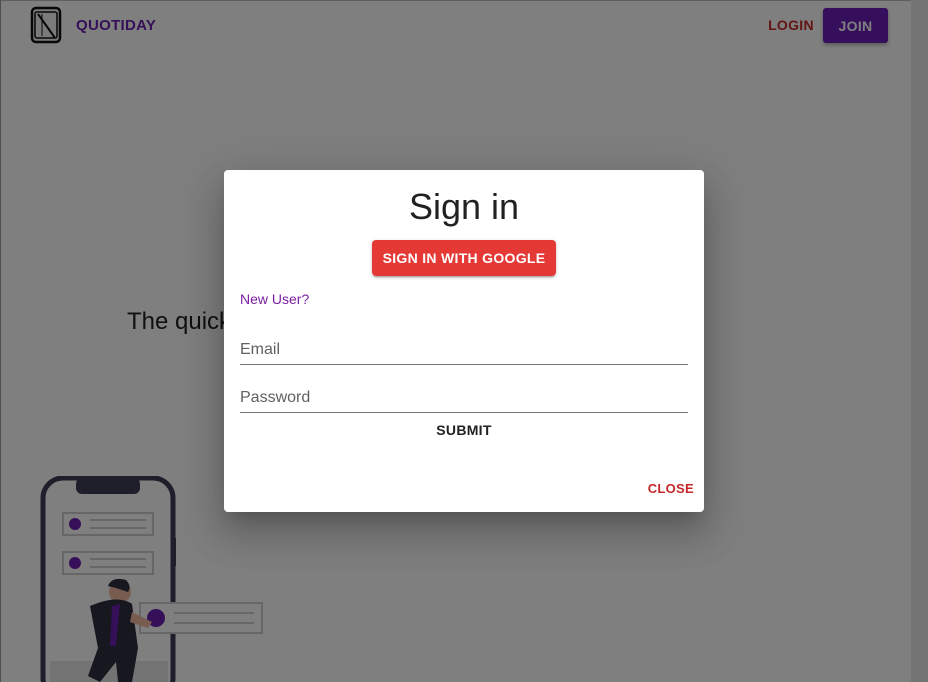 This screenshot has width=928, height=682. I want to click on email-input, so click(464, 350).